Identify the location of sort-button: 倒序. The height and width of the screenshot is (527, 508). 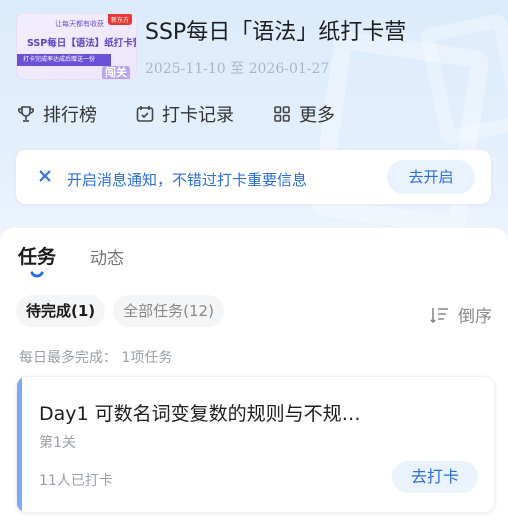
(461, 314).